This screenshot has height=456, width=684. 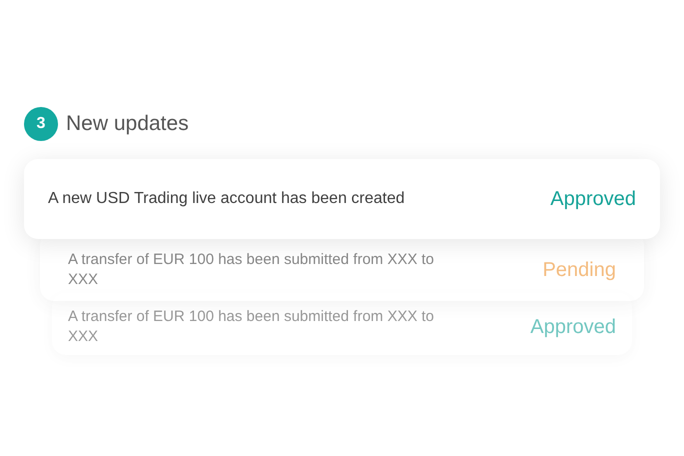 What do you see at coordinates (41, 124) in the screenshot?
I see `count-badge: 3` at bounding box center [41, 124].